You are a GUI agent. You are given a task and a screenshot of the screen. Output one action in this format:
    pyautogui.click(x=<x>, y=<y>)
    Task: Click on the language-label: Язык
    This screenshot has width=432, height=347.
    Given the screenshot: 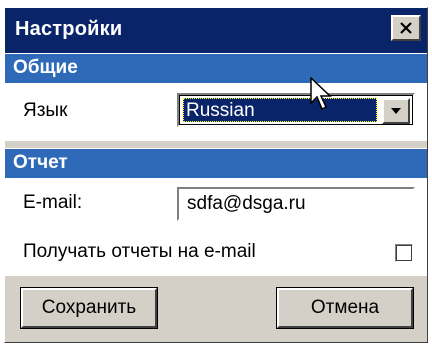 What is the action you would take?
    pyautogui.click(x=45, y=110)
    